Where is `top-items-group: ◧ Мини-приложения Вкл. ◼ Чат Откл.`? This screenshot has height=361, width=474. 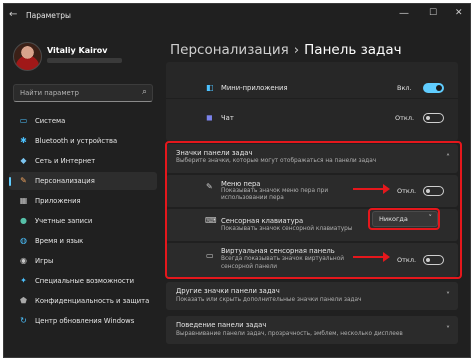 top-items-group: ◧ Мини-приложения Вкл. ◼ Чат Откл. is located at coordinates (312, 101).